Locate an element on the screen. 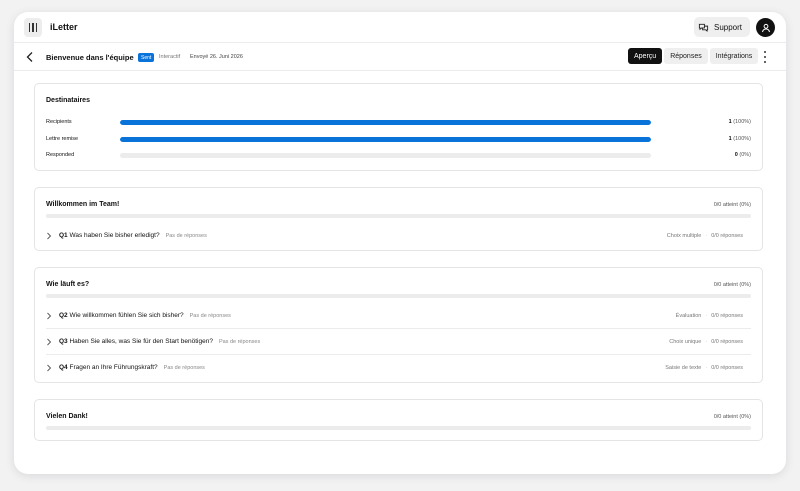  top-bar: iLetter Support is located at coordinates (400, 27).